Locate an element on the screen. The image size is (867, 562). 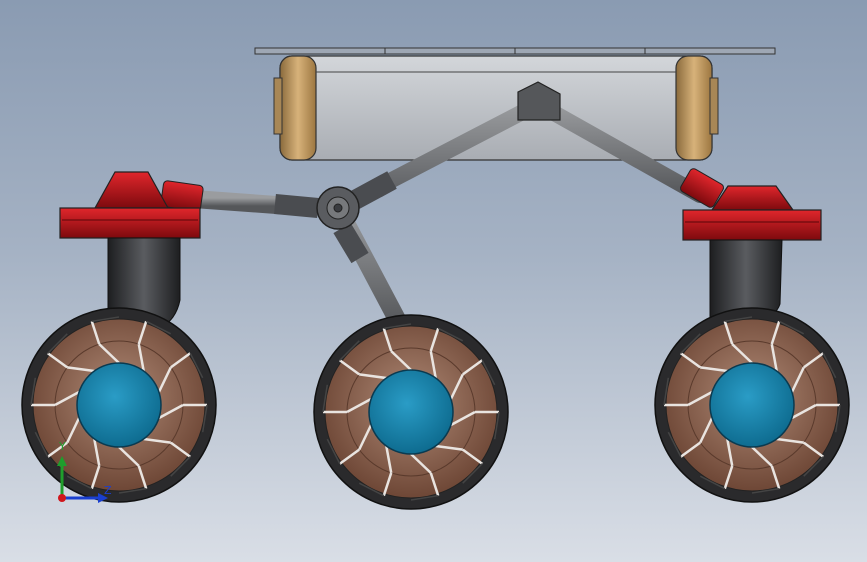
middle-wheel is located at coordinates (411, 412).